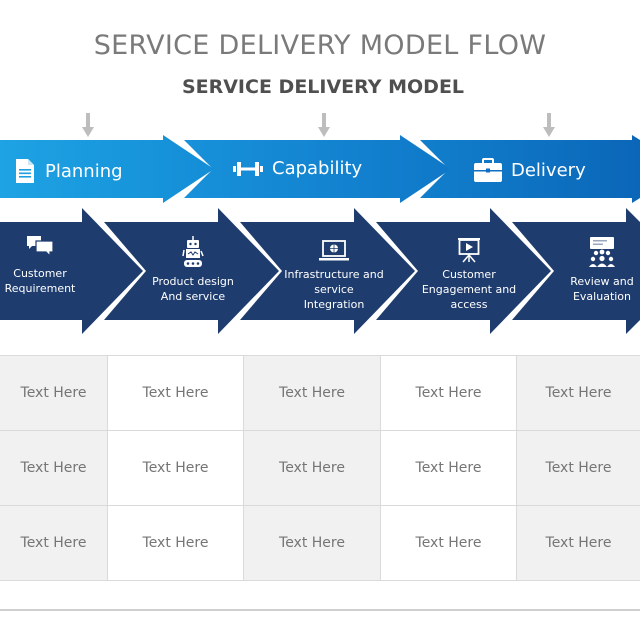  What do you see at coordinates (548, 170) in the screenshot?
I see `phase-label-text: Delivery` at bounding box center [548, 170].